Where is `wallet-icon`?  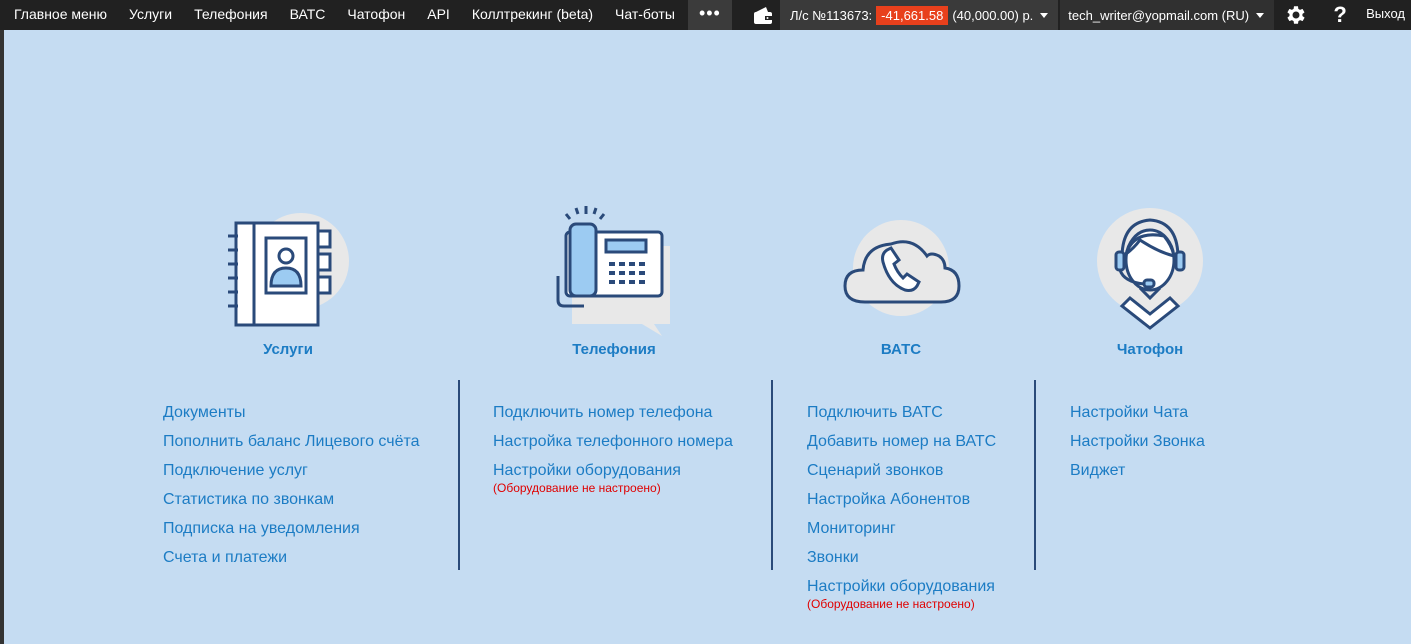
wallet-icon is located at coordinates (762, 15).